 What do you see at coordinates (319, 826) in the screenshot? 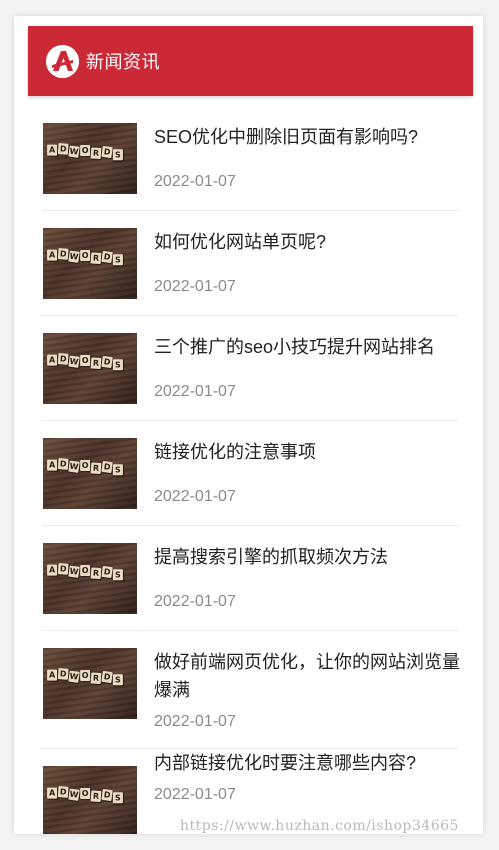
I see `watermark-text: https://www.huzhan.com/ishop34665` at bounding box center [319, 826].